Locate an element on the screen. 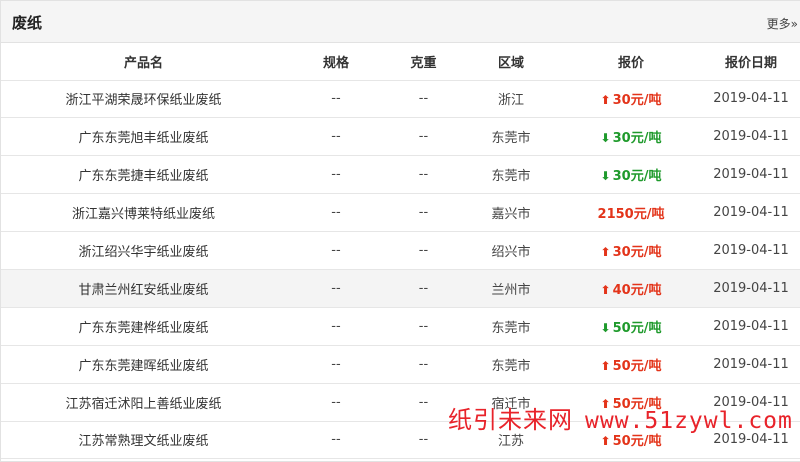  watermark: 纸引未来网 www.51zywl.com is located at coordinates (620, 417).